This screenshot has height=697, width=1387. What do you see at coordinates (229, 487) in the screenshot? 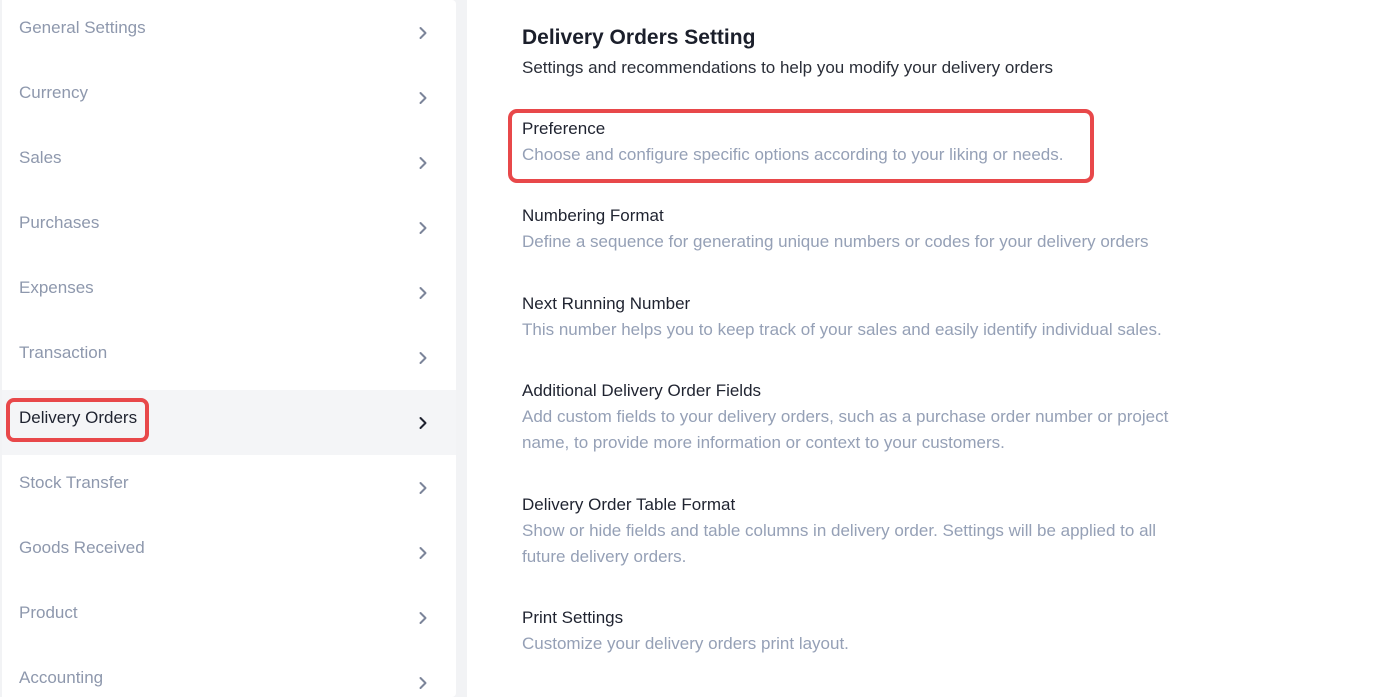
I see `sidebar-item-stock-transfer: Stock Transfer` at bounding box center [229, 487].